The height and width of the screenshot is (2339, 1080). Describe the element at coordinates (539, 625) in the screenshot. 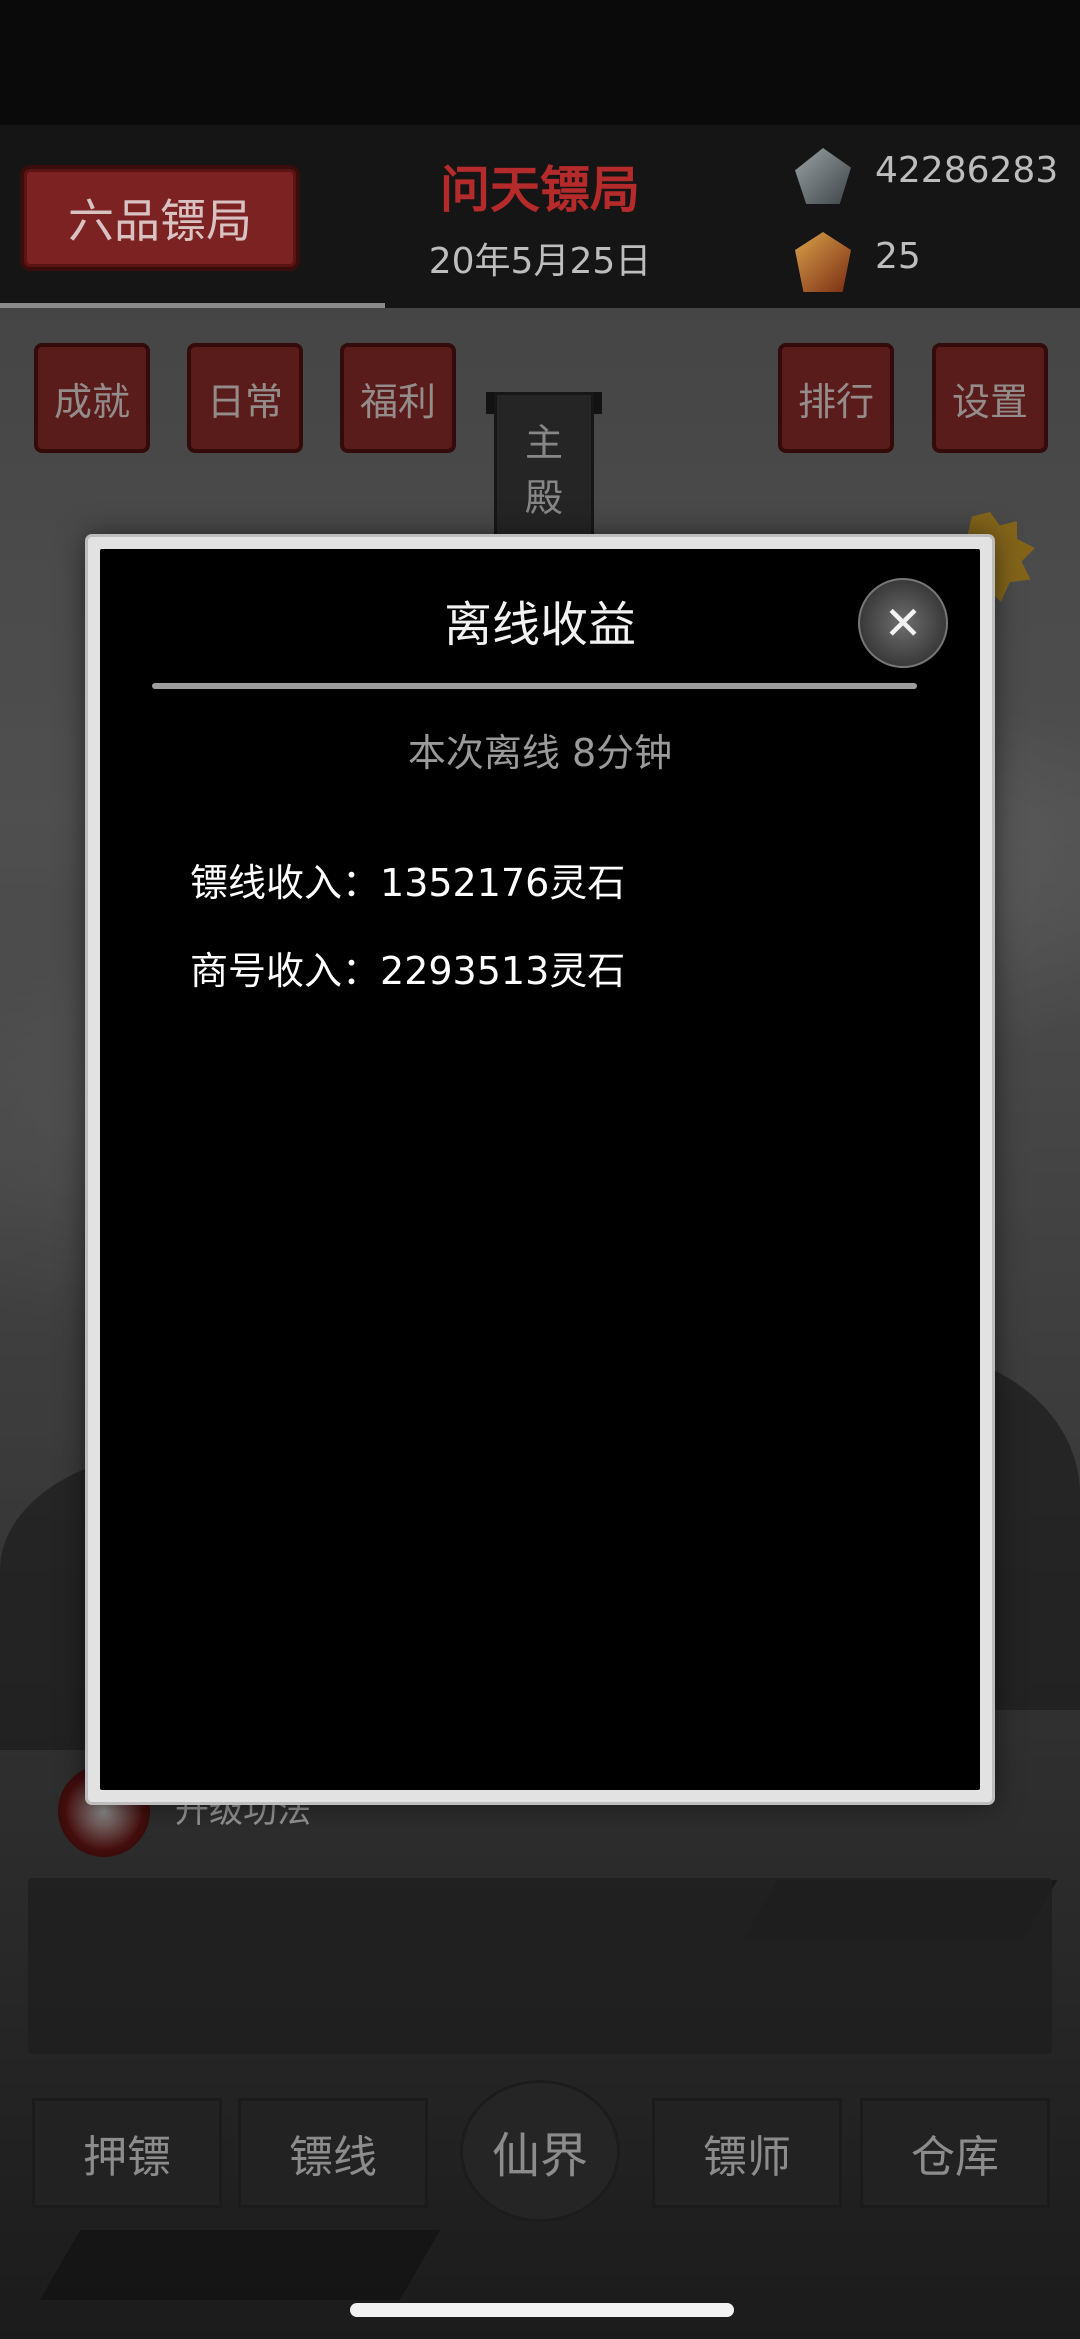

I see `dialog-title: 离线收益` at that location.